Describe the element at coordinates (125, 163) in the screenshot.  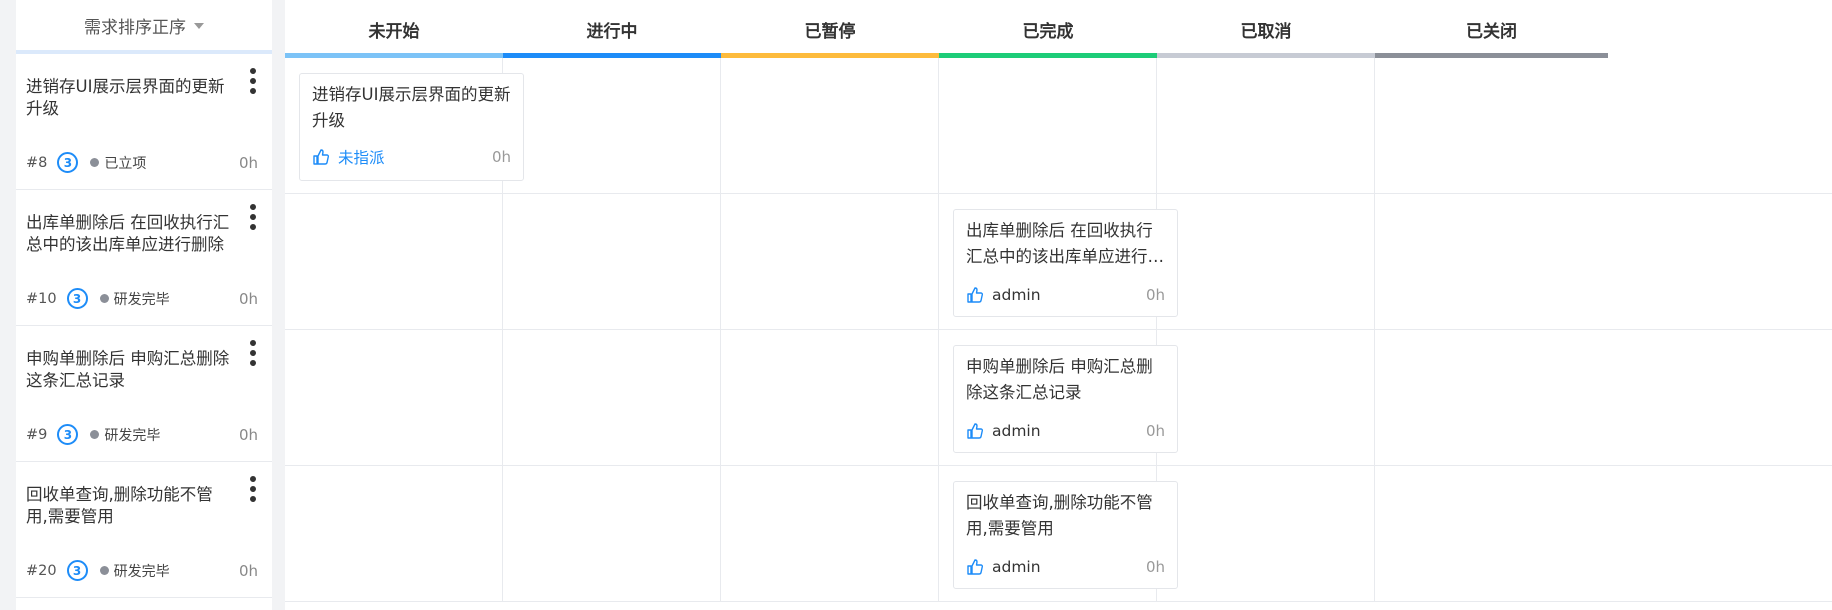
I see `requirement-status: 已立项` at that location.